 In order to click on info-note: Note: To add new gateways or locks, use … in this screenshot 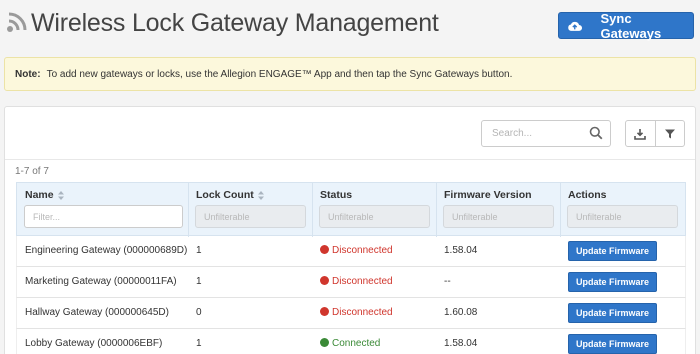, I will do `click(350, 74)`.